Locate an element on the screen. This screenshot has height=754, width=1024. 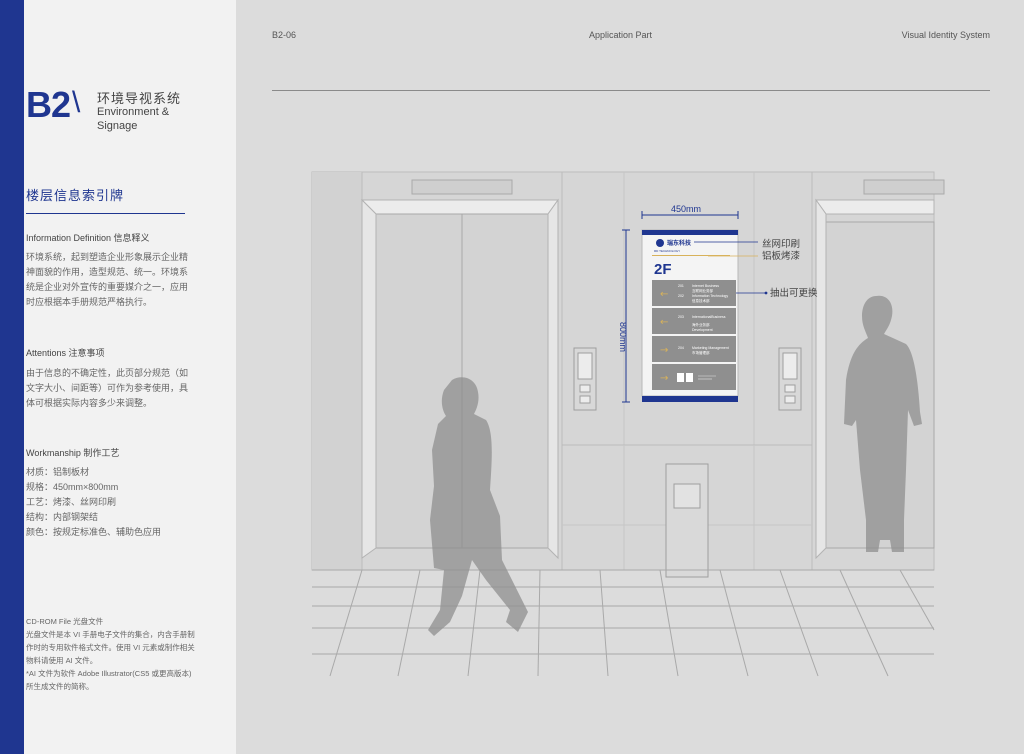
accessible-icon is located at coordinates (689, 377).